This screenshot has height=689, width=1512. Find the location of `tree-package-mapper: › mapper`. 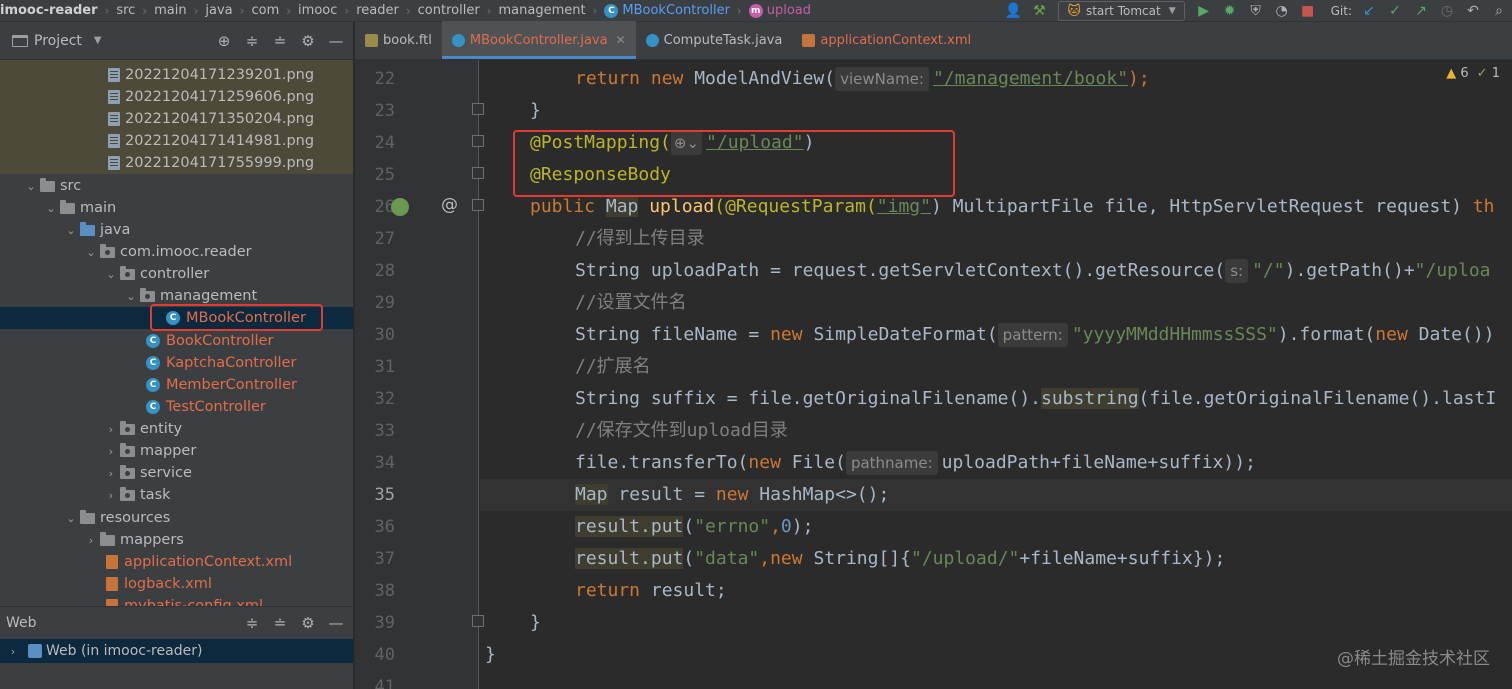

tree-package-mapper: › mapper is located at coordinates (176, 451).